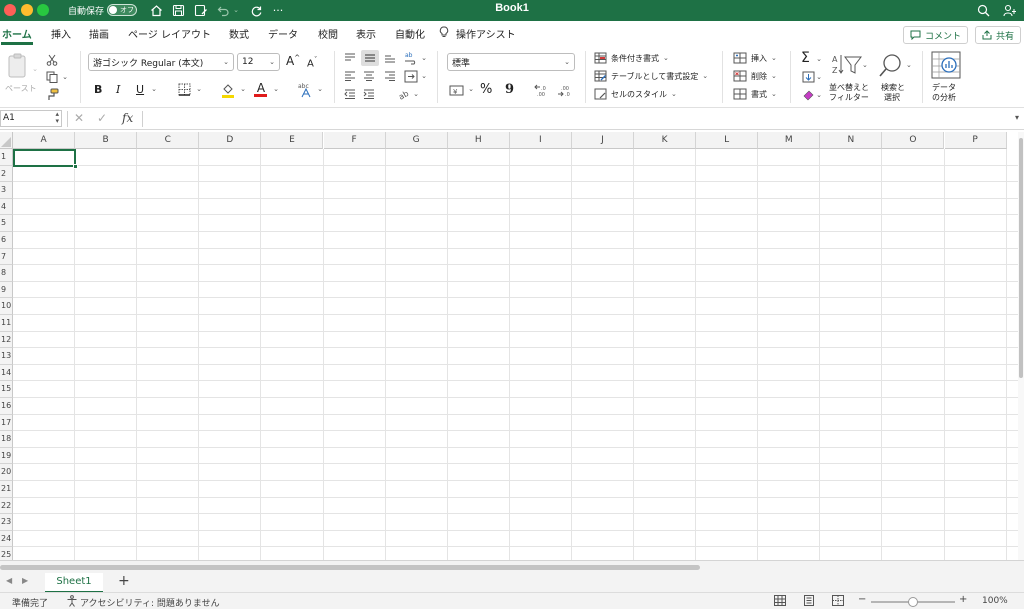 The height and width of the screenshot is (609, 1024). What do you see at coordinates (140, 89) in the screenshot?
I see `underline-button: U` at bounding box center [140, 89].